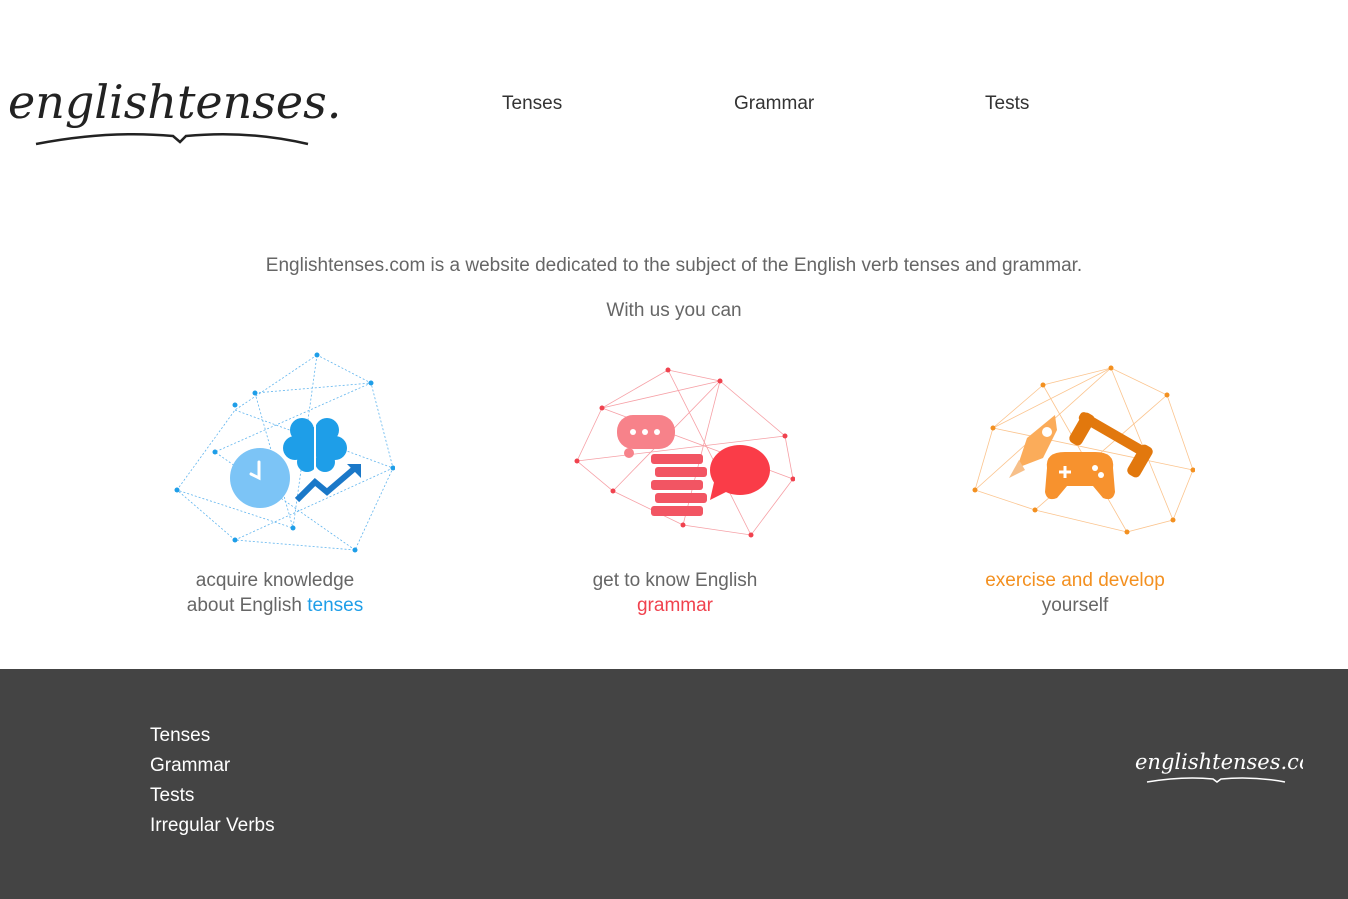 The width and height of the screenshot is (1348, 899). What do you see at coordinates (212, 736) in the screenshot?
I see `footer-link-tenses: Tenses` at bounding box center [212, 736].